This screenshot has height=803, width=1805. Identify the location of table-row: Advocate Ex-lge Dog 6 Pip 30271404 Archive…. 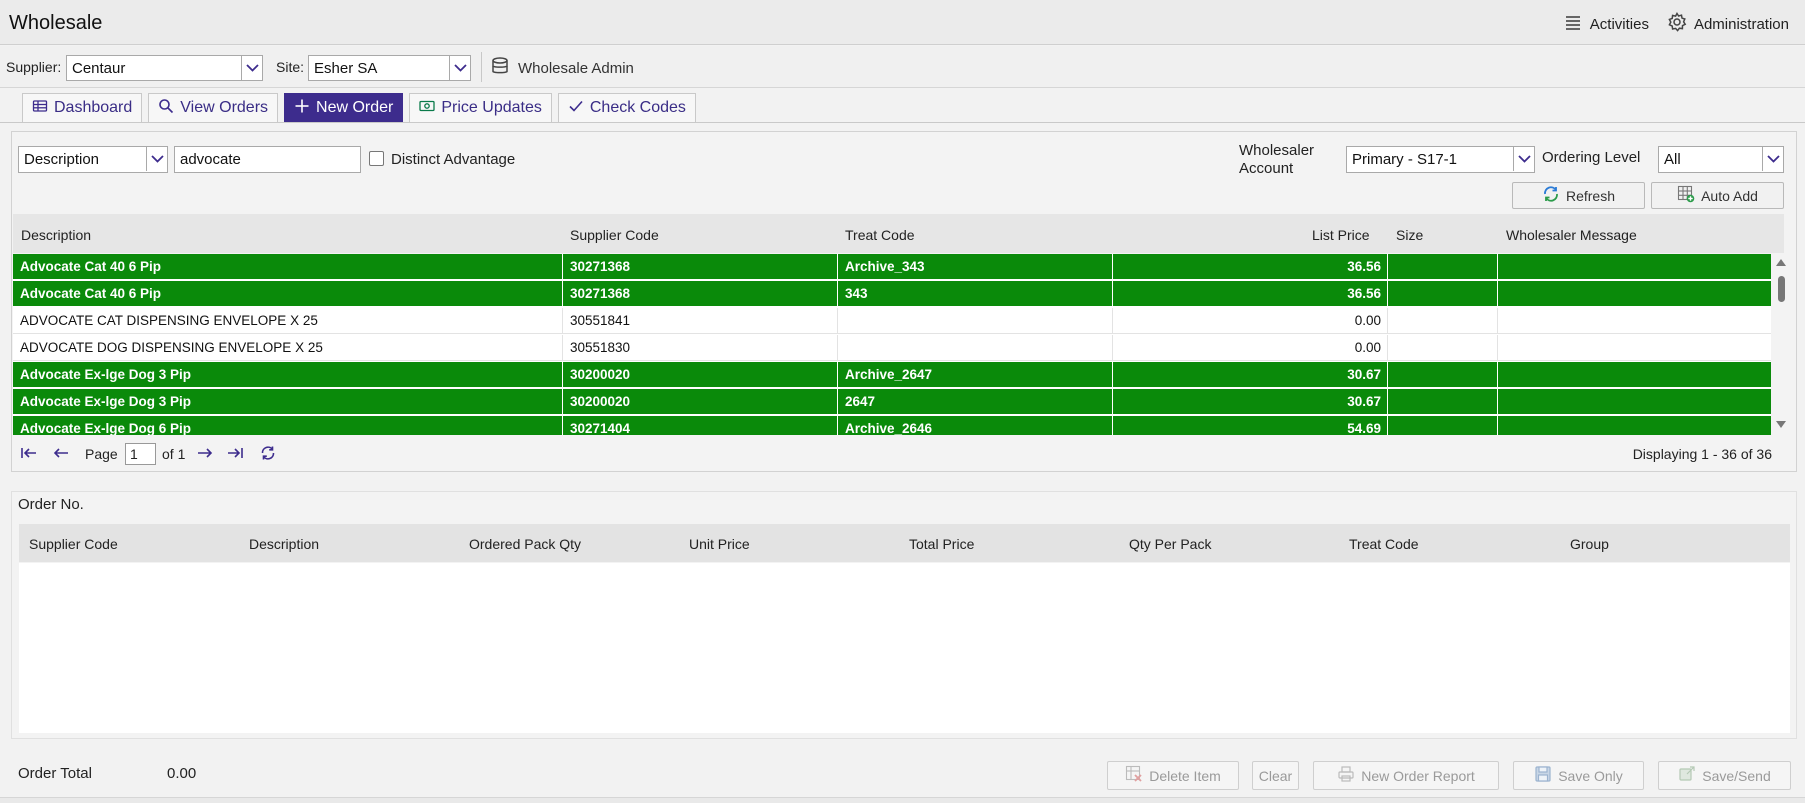
(892, 425).